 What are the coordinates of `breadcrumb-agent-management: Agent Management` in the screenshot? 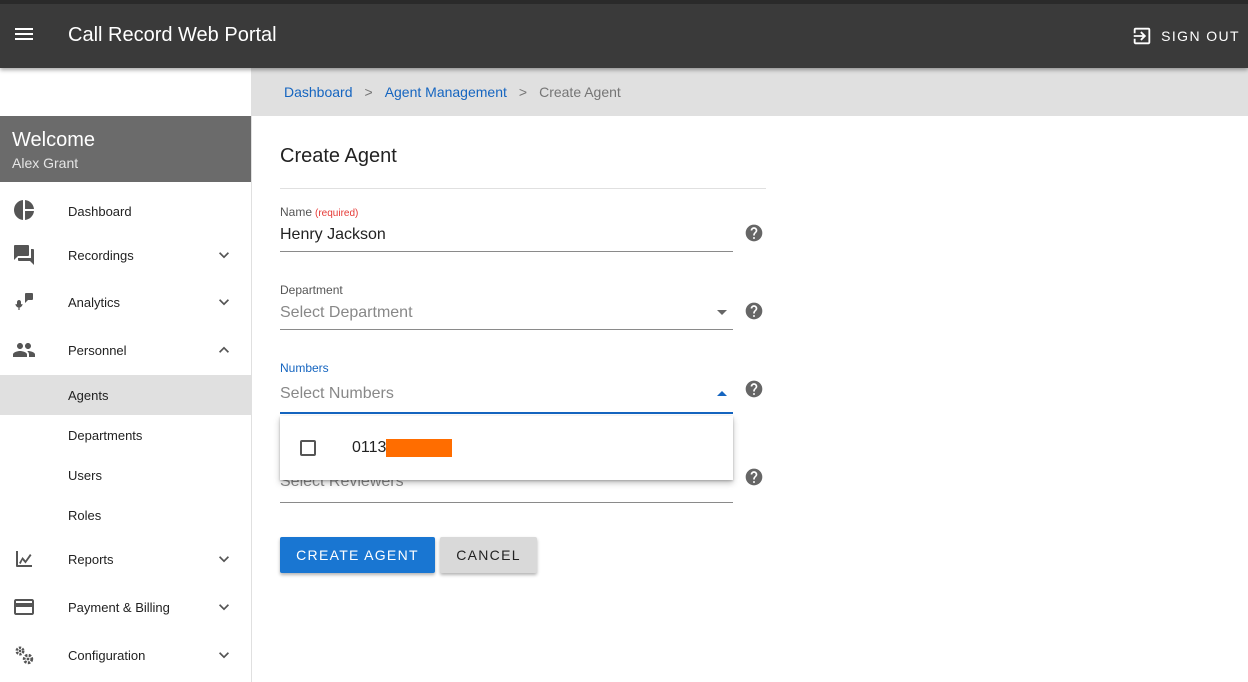 It's located at (446, 92).